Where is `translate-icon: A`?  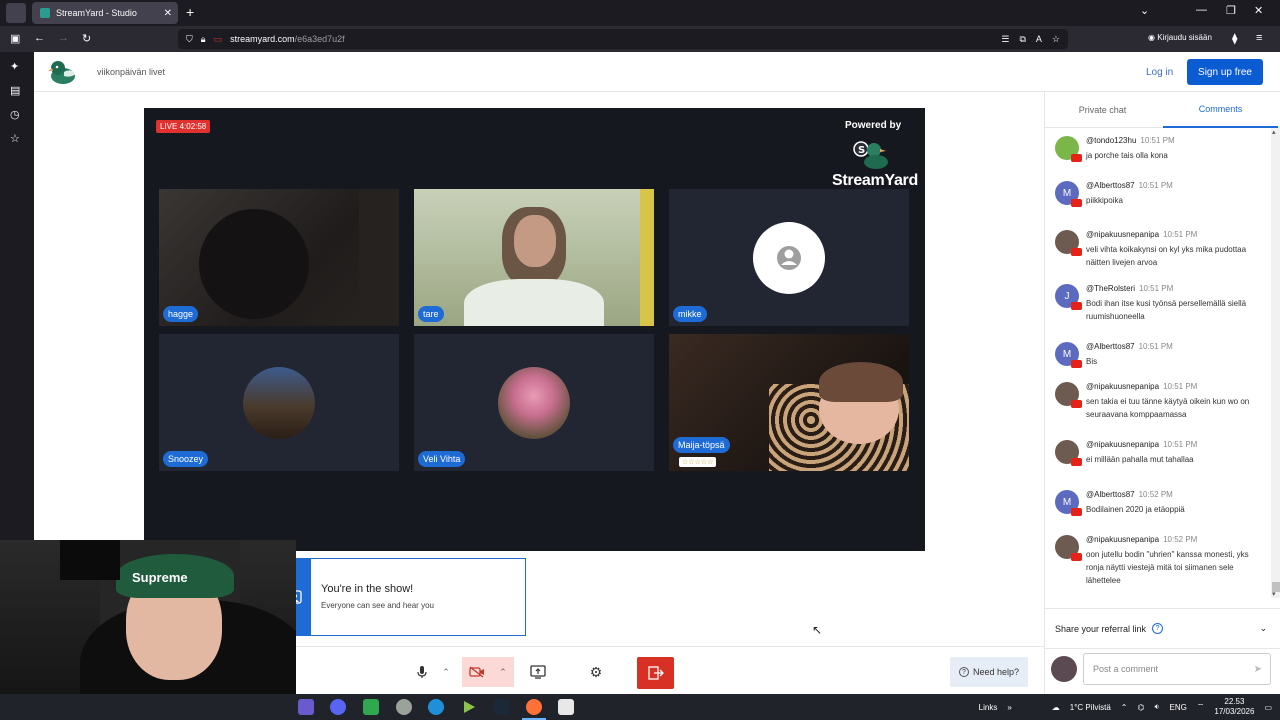
translate-icon: A is located at coordinates (1039, 39).